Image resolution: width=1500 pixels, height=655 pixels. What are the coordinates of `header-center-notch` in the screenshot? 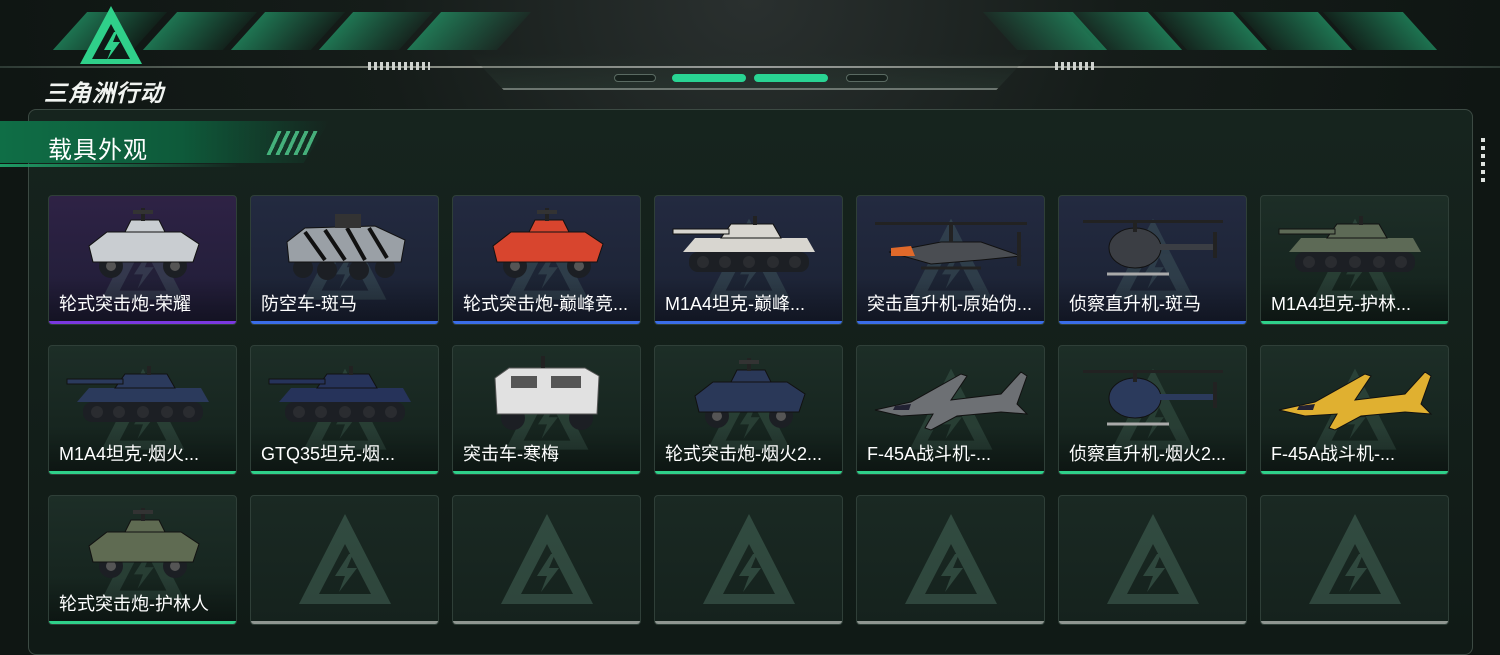 It's located at (750, 72).